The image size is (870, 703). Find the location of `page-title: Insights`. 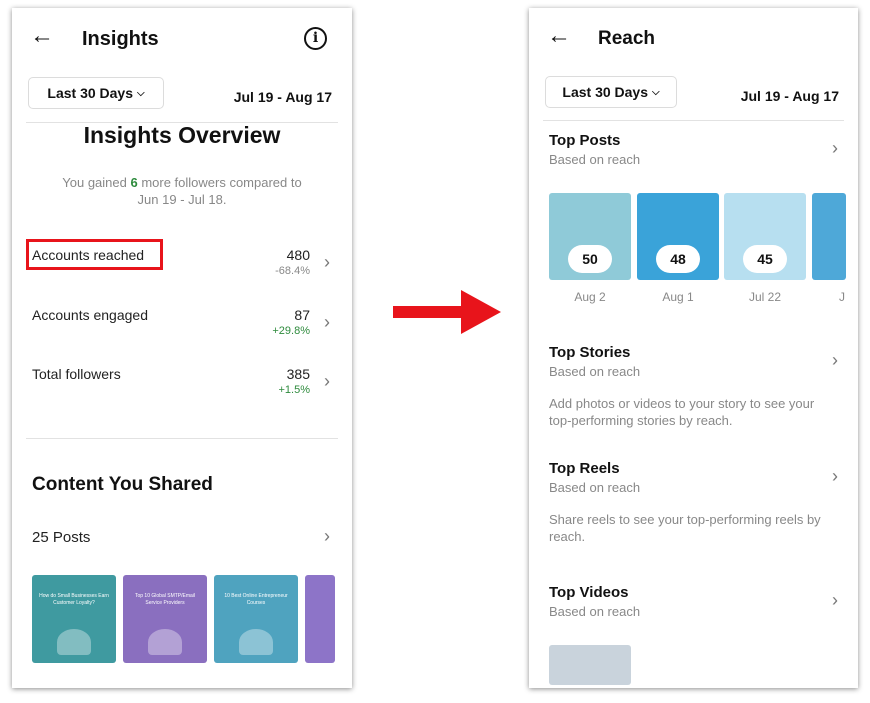

page-title: Insights is located at coordinates (120, 39).